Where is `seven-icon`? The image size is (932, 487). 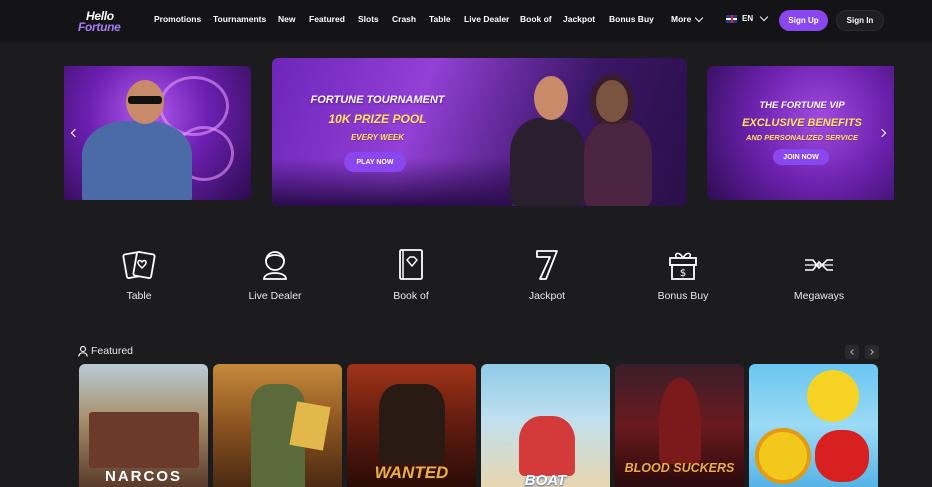 seven-icon is located at coordinates (547, 265).